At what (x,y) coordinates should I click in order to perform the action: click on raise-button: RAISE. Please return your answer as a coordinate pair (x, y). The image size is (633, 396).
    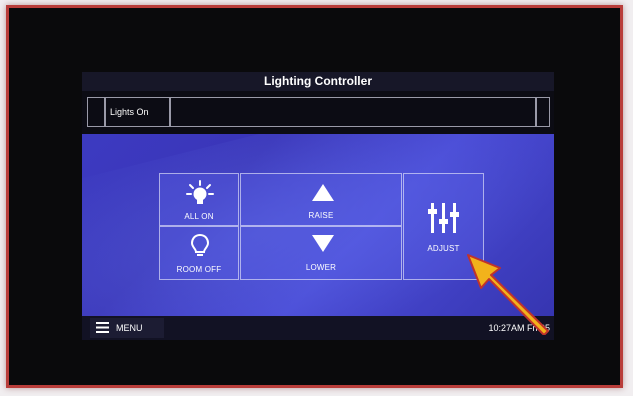
    Looking at the image, I should click on (321, 199).